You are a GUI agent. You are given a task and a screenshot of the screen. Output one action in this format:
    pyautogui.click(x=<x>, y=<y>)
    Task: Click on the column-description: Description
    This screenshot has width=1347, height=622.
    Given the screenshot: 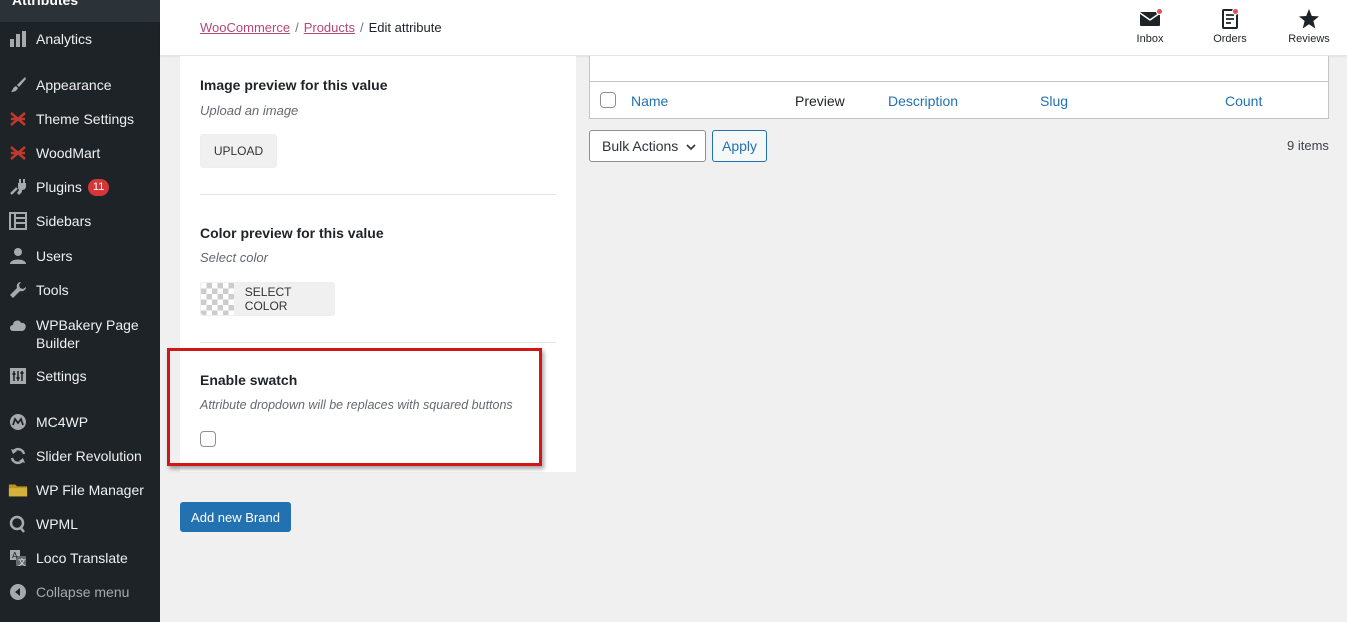 What is the action you would take?
    pyautogui.click(x=923, y=101)
    